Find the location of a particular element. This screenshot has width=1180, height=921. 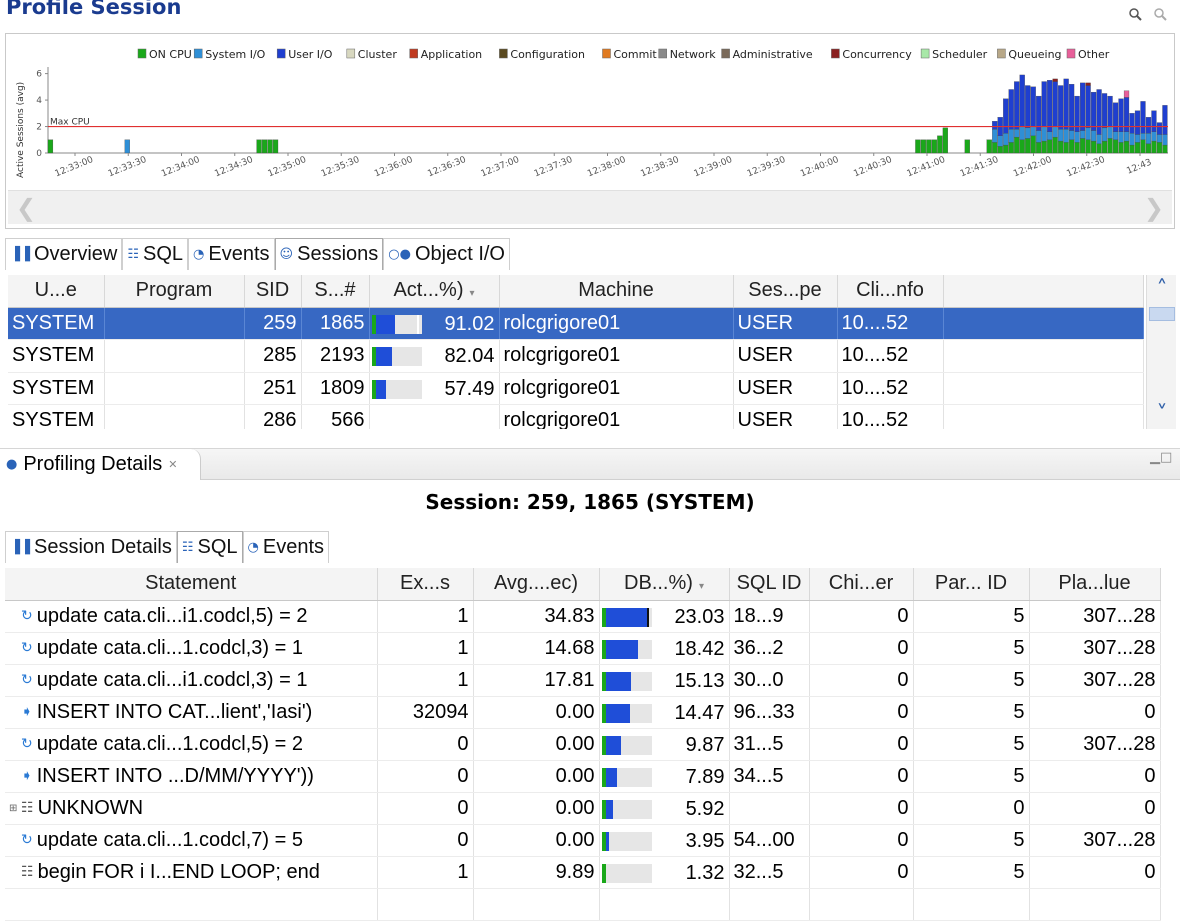

sql-column-header: Pla...lue is located at coordinates (1095, 584).